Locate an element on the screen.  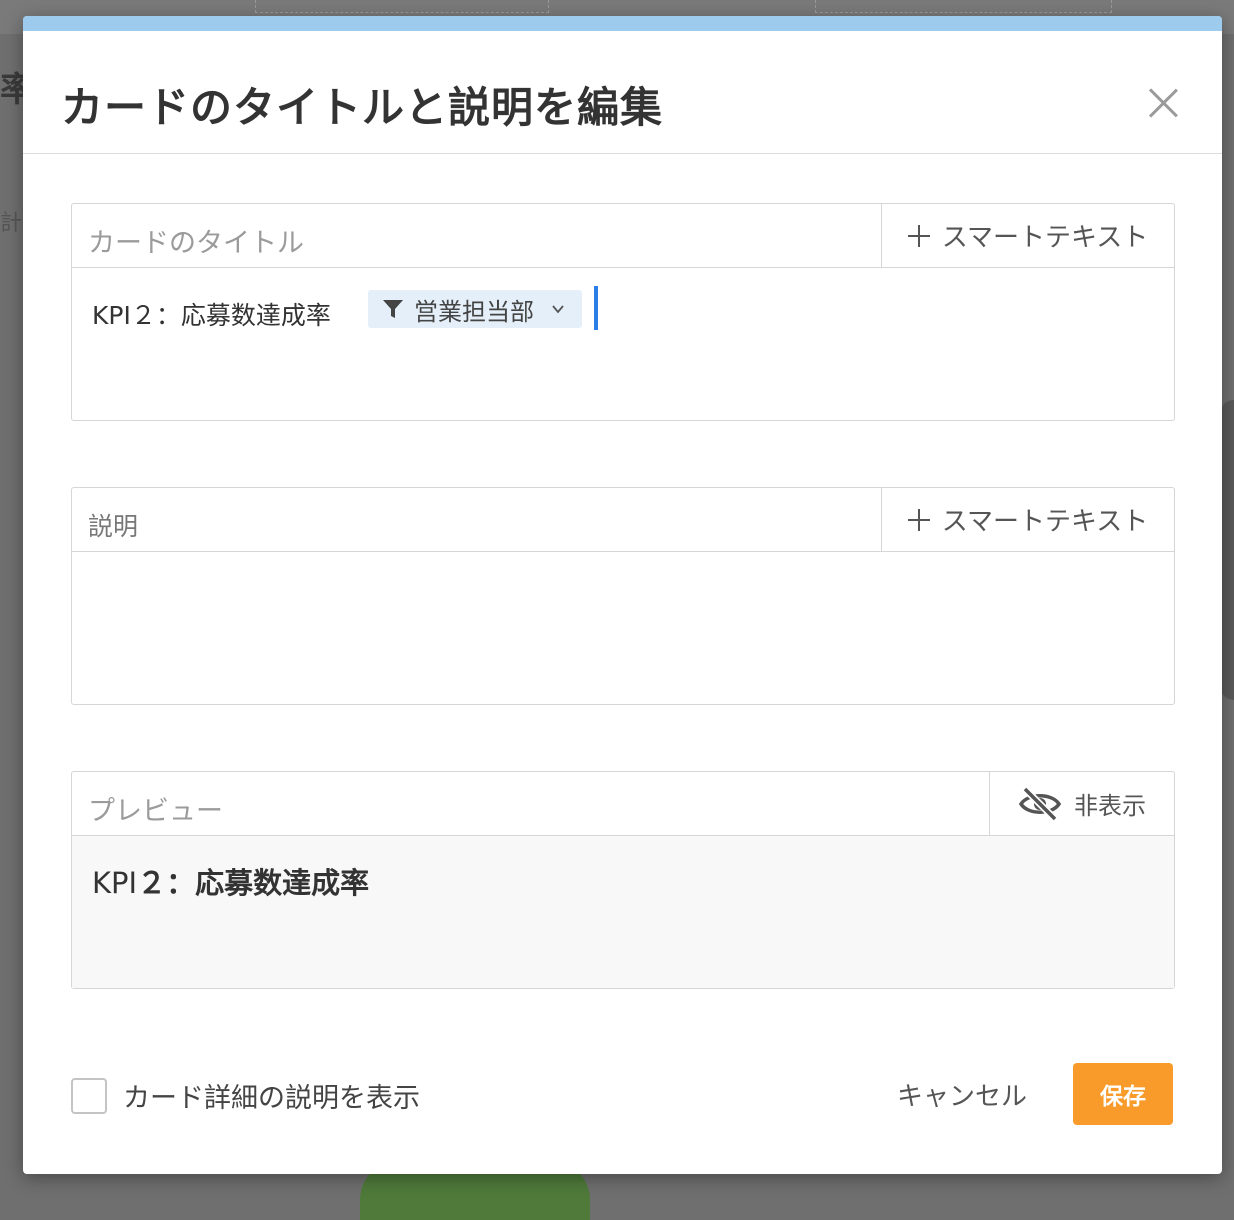
cancel-button: キャンセル is located at coordinates (962, 1094).